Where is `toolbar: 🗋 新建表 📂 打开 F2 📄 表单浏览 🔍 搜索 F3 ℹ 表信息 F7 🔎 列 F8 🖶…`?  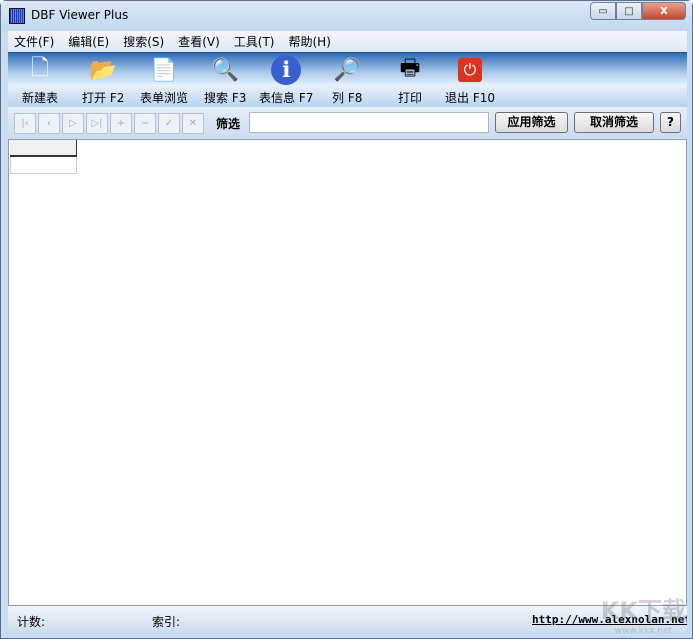
toolbar: 🗋 新建表 📂 打开 F2 📄 表单浏览 🔍 搜索 F3 ℹ 表信息 F7 🔎 列 F8 🖶… is located at coordinates (347, 79).